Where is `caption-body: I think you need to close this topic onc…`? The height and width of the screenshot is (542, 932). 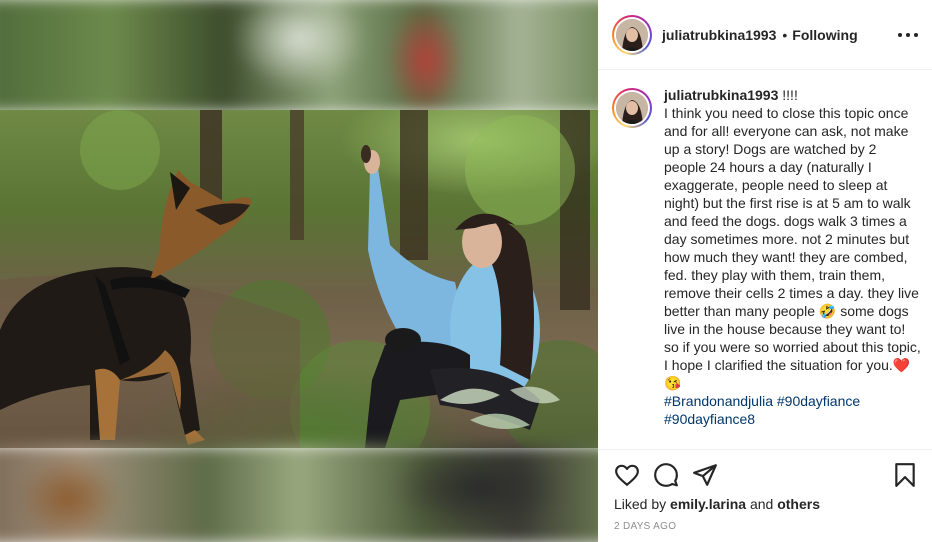
caption-body: I think you need to close this topic onc… is located at coordinates (792, 248).